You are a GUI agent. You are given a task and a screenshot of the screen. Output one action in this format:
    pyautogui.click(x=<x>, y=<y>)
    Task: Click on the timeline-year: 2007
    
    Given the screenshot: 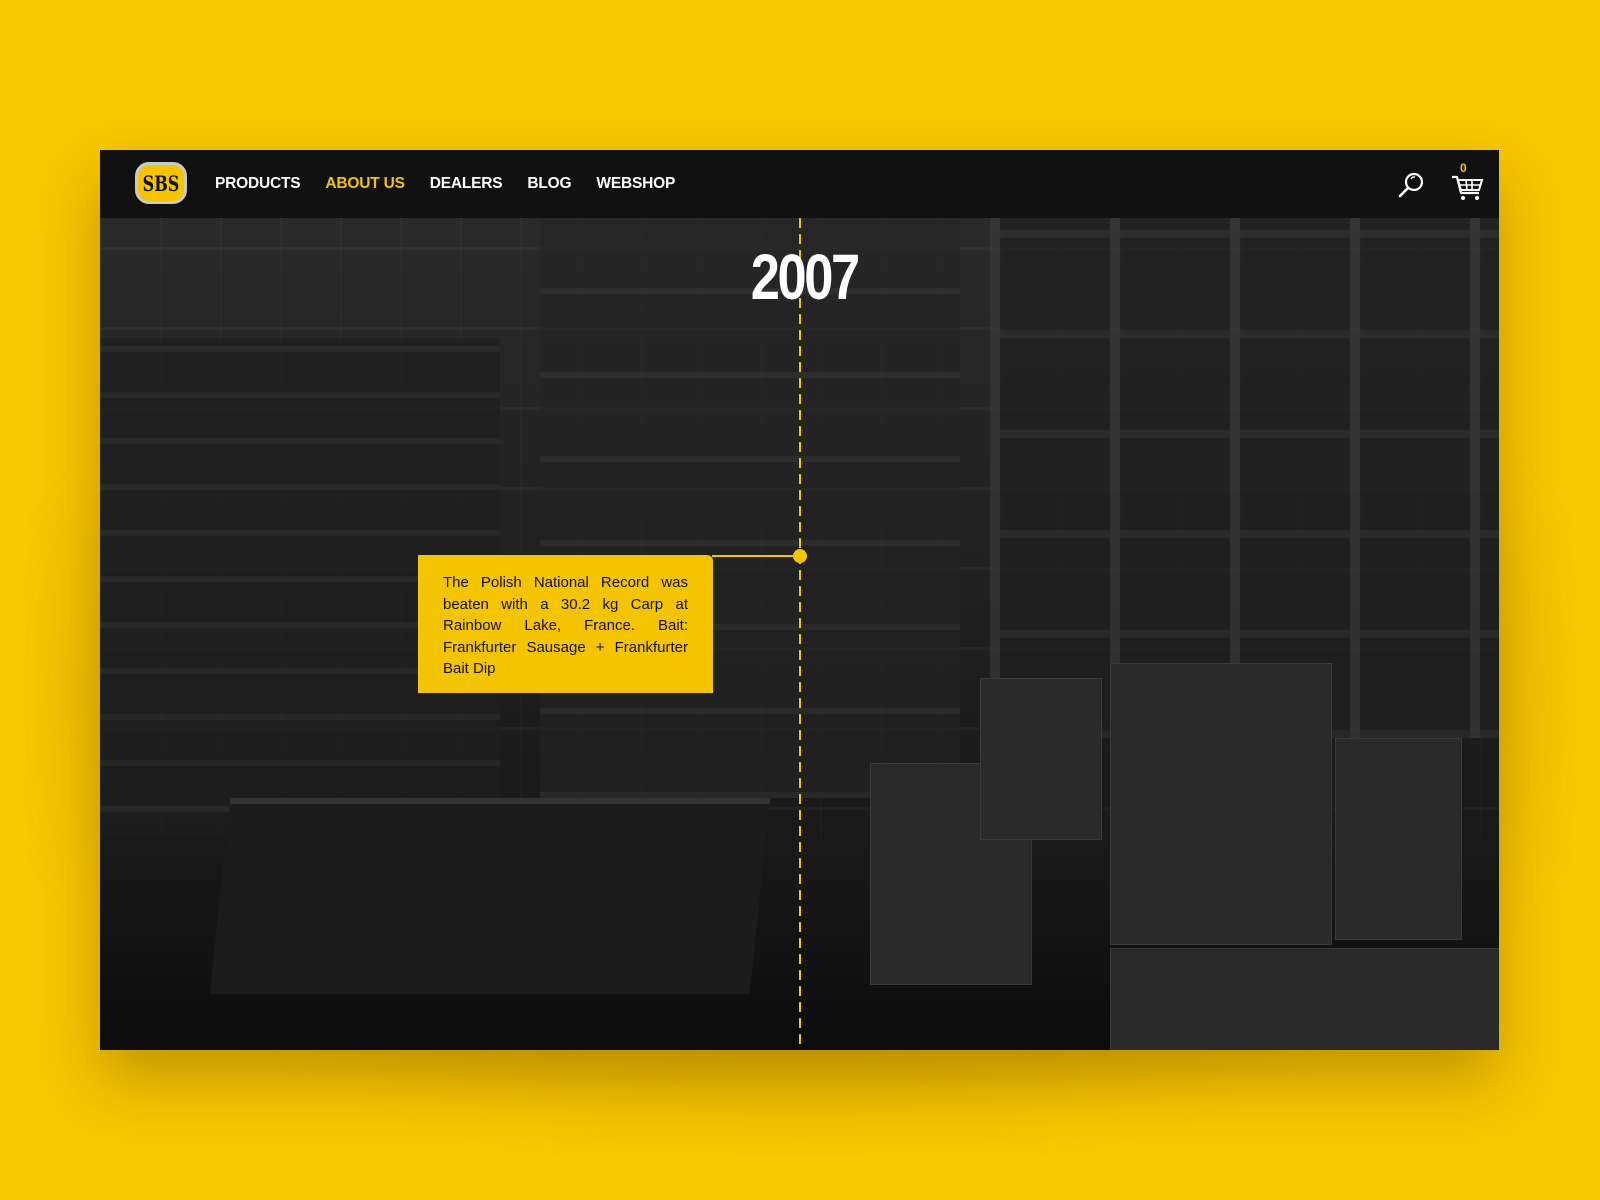 What is the action you would take?
    pyautogui.click(x=805, y=277)
    